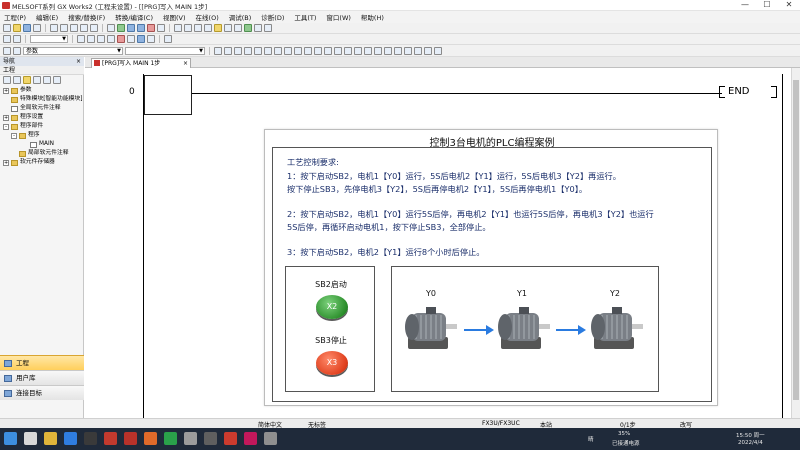  I want to click on menu-window: 窗口(W), so click(338, 17).